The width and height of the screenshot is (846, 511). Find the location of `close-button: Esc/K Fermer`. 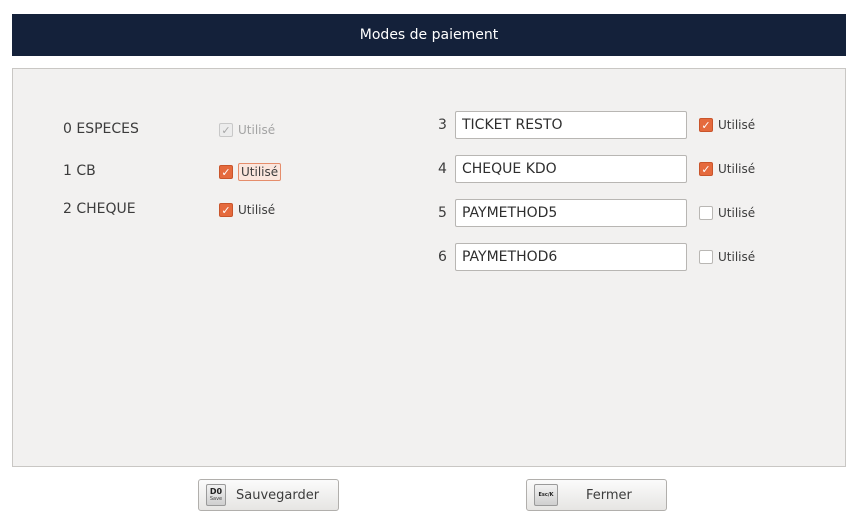

close-button: Esc/K Fermer is located at coordinates (596, 495).